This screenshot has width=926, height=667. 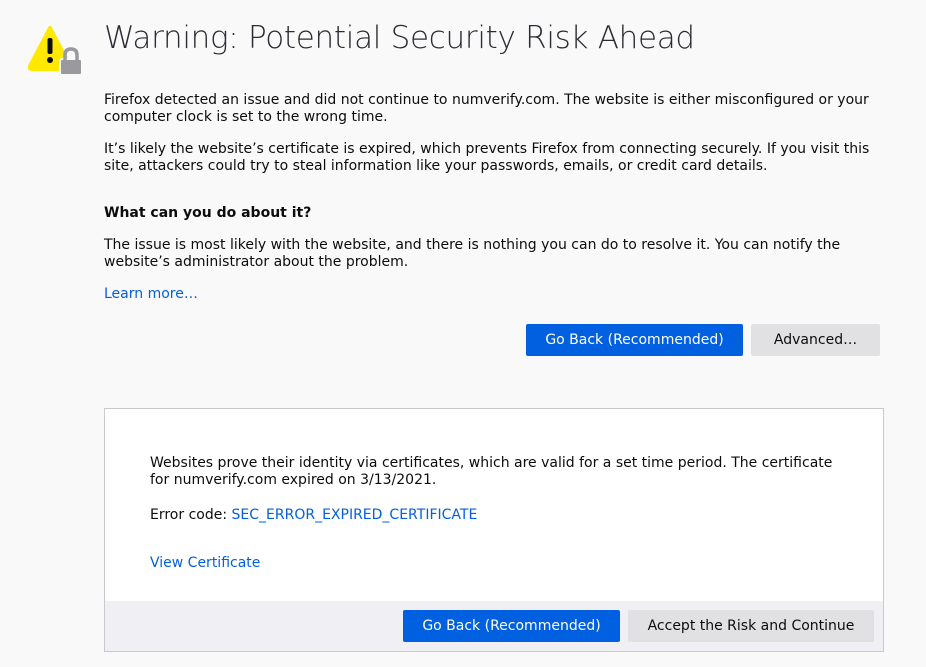 What do you see at coordinates (634, 340) in the screenshot?
I see `go-back-button: Go Back (Recommended)` at bounding box center [634, 340].